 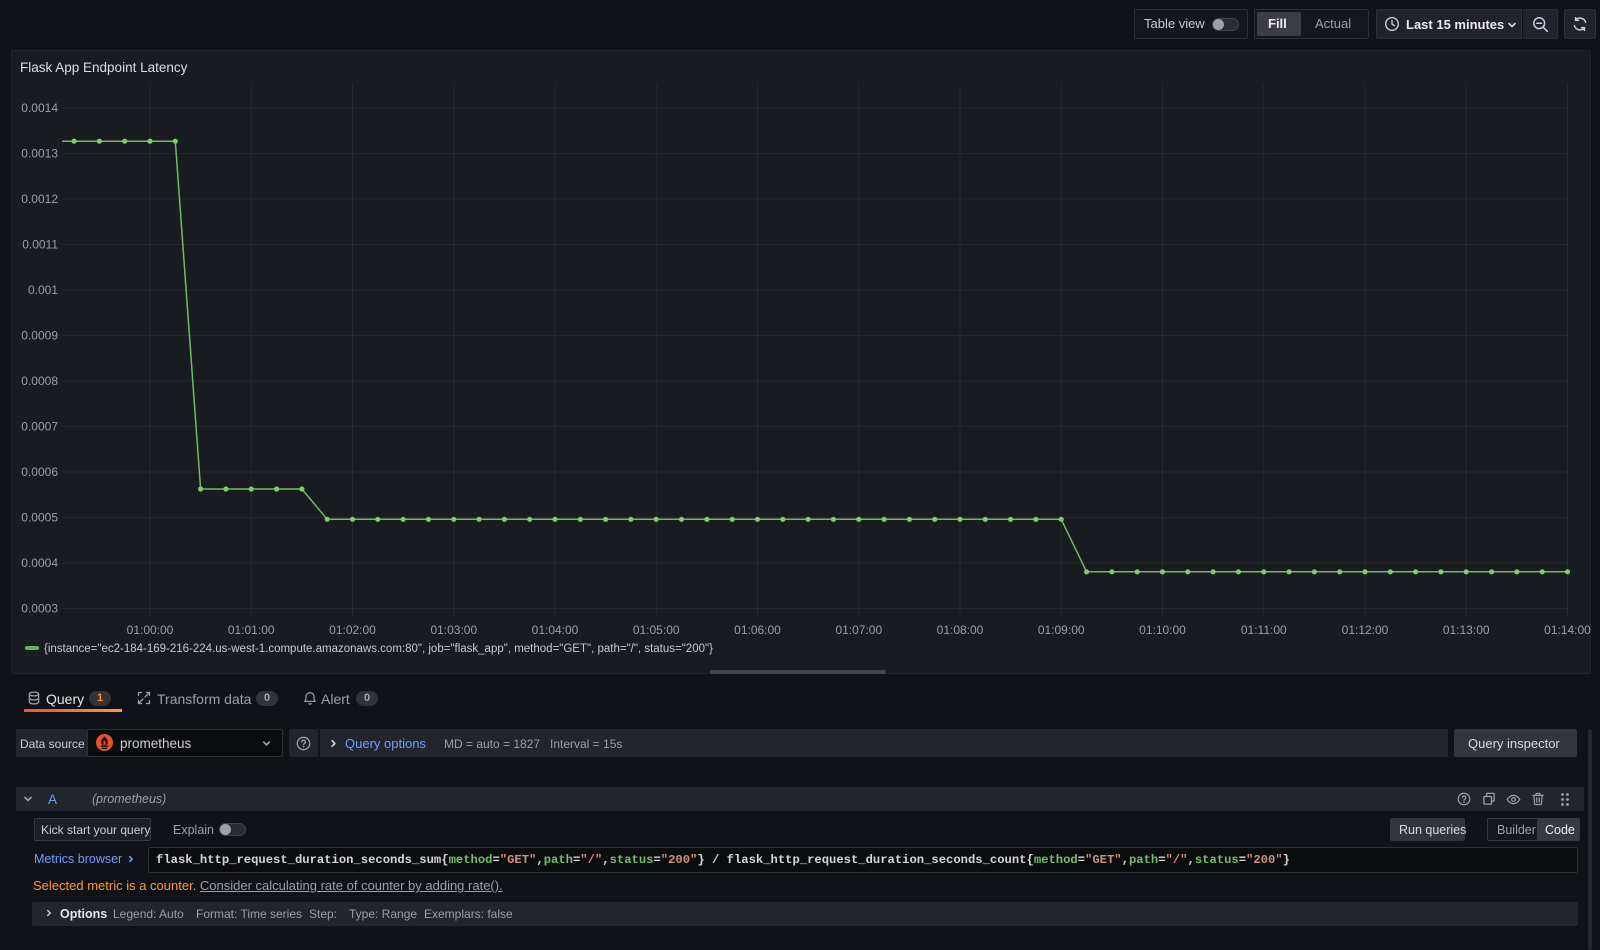 What do you see at coordinates (39, 609) in the screenshot?
I see `svg-text: 0.0003` at bounding box center [39, 609].